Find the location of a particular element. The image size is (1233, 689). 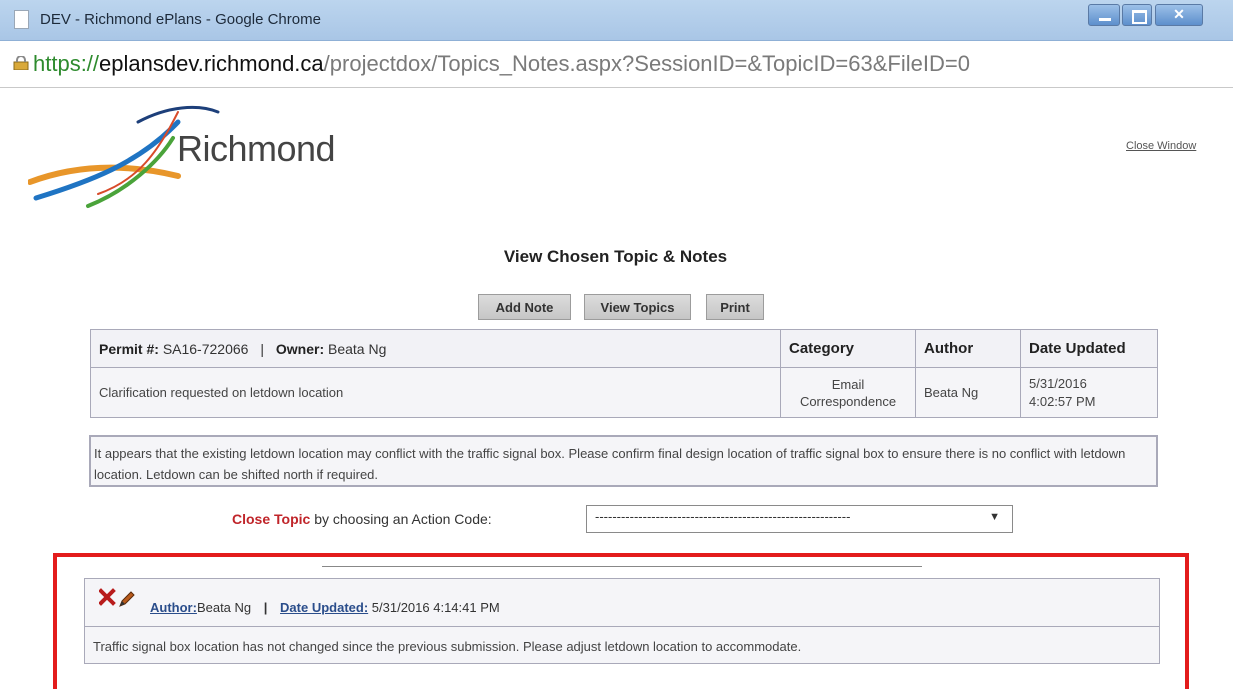

add-note-button: Add Note is located at coordinates (524, 307).